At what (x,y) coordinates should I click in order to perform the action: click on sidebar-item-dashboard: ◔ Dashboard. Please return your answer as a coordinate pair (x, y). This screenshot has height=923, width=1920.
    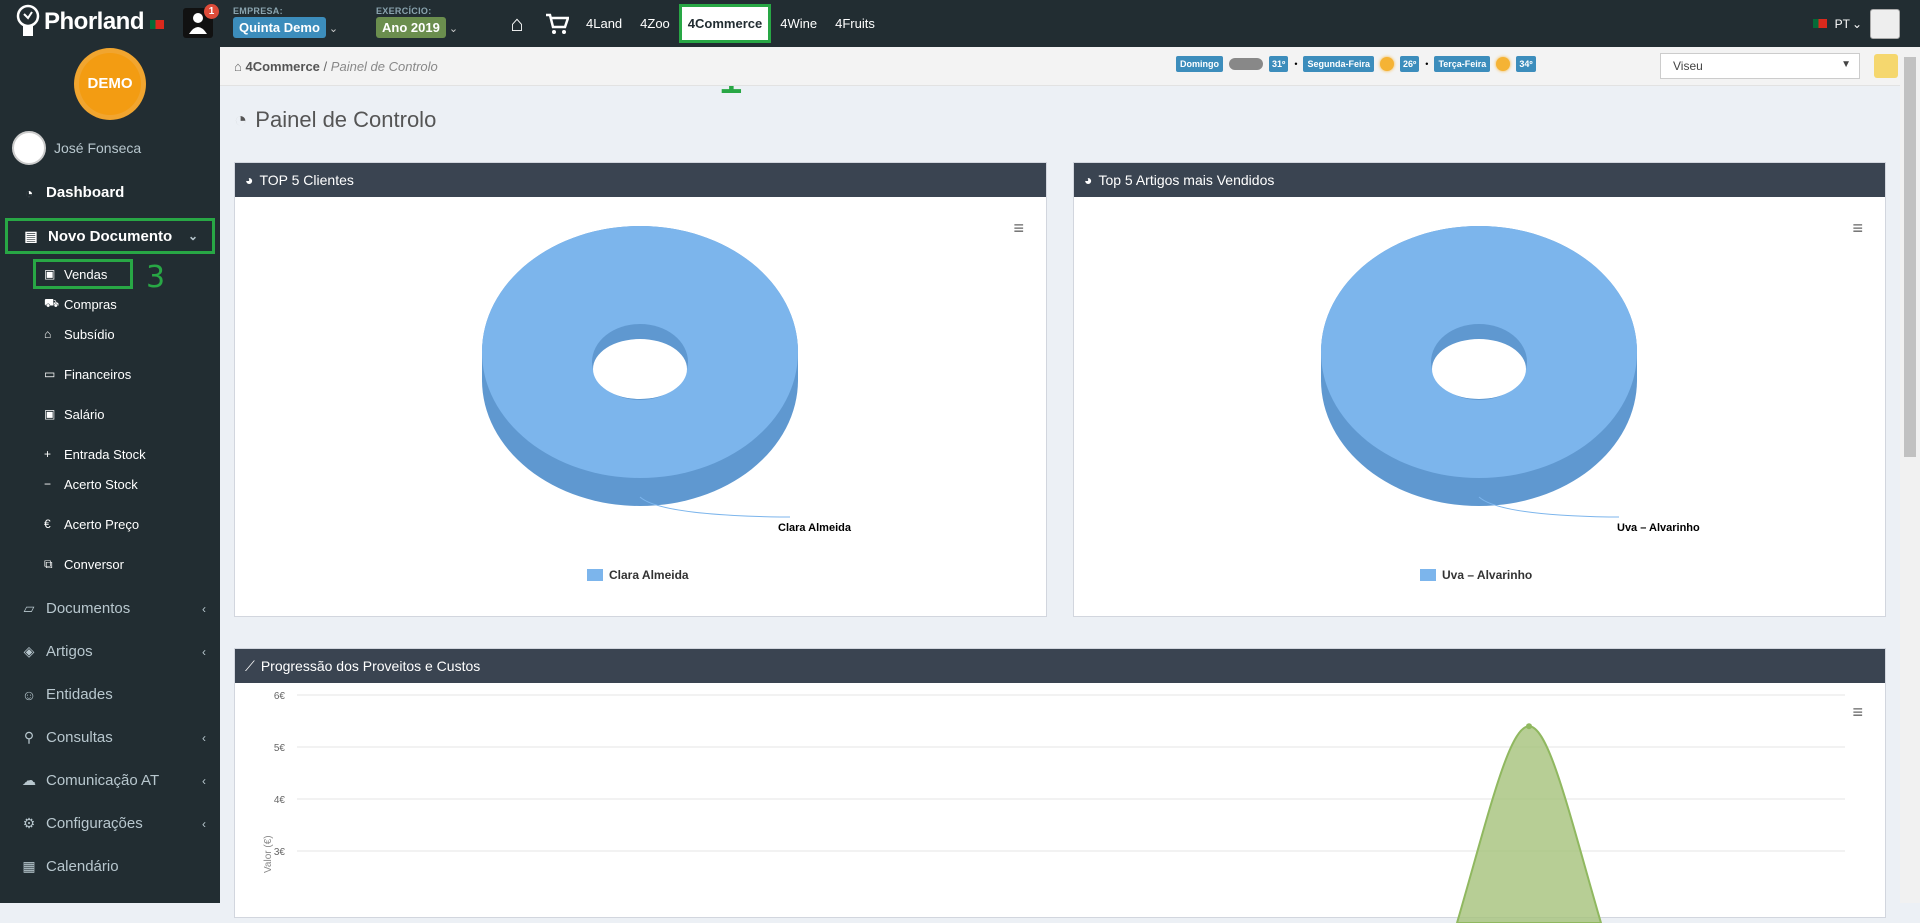
    Looking at the image, I should click on (110, 192).